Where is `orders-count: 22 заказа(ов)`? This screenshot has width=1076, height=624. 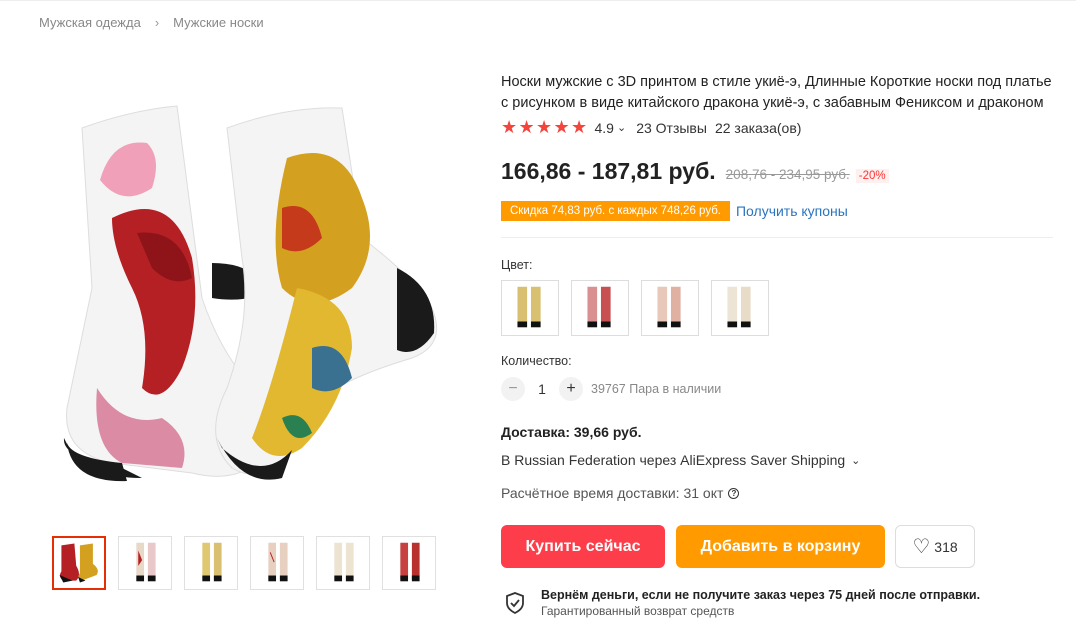
orders-count: 22 заказа(ов) is located at coordinates (758, 127).